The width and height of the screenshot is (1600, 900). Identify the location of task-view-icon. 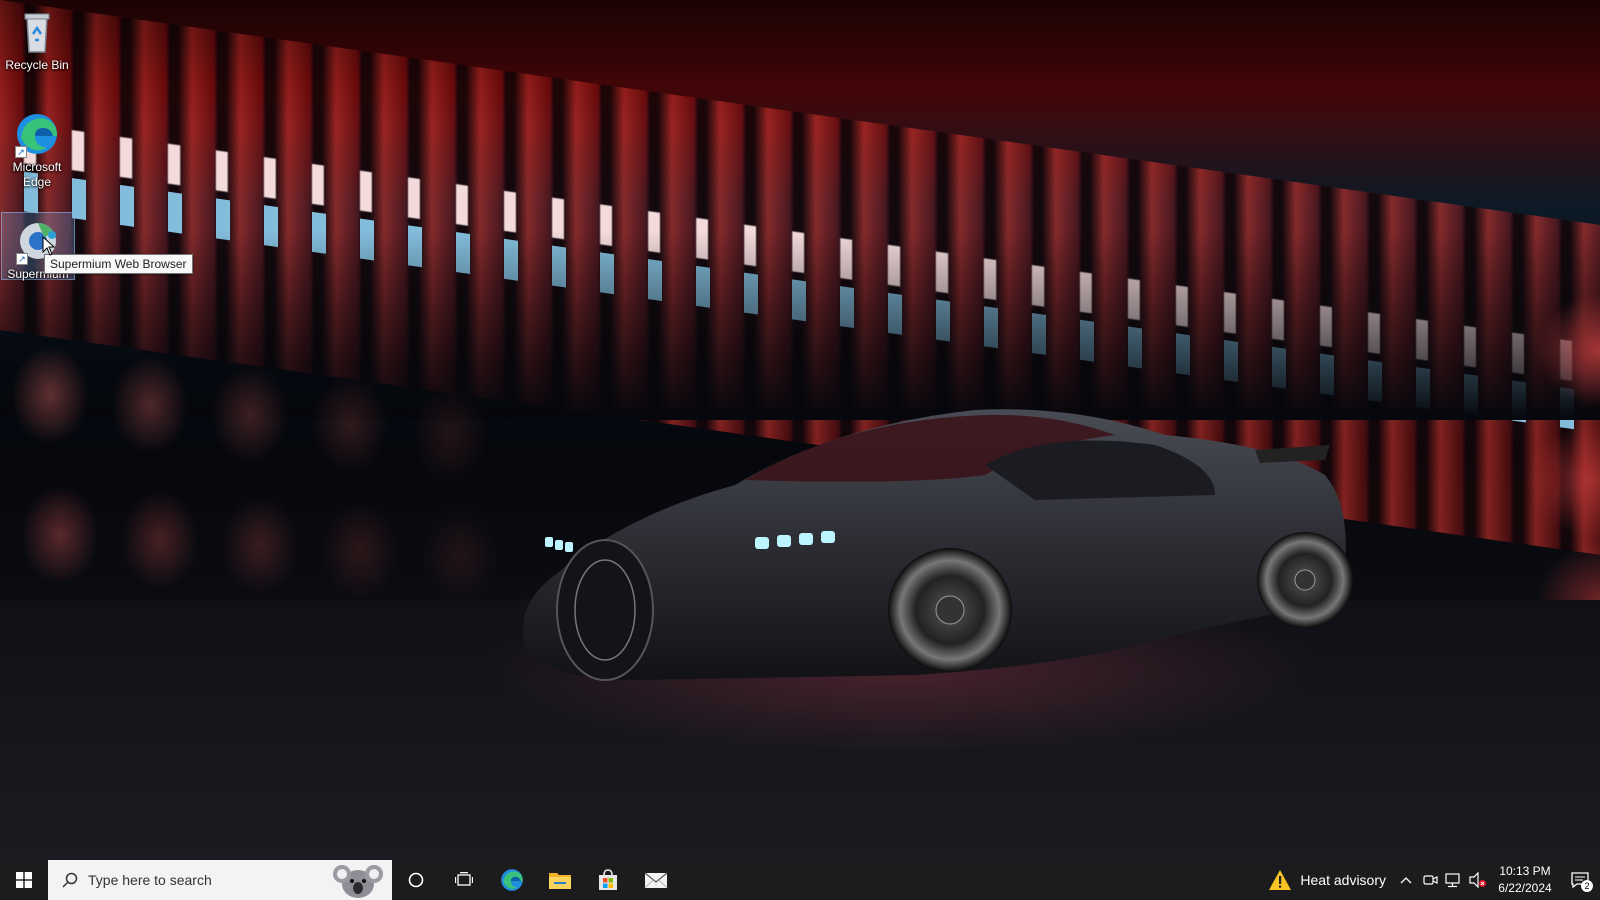
(464, 879).